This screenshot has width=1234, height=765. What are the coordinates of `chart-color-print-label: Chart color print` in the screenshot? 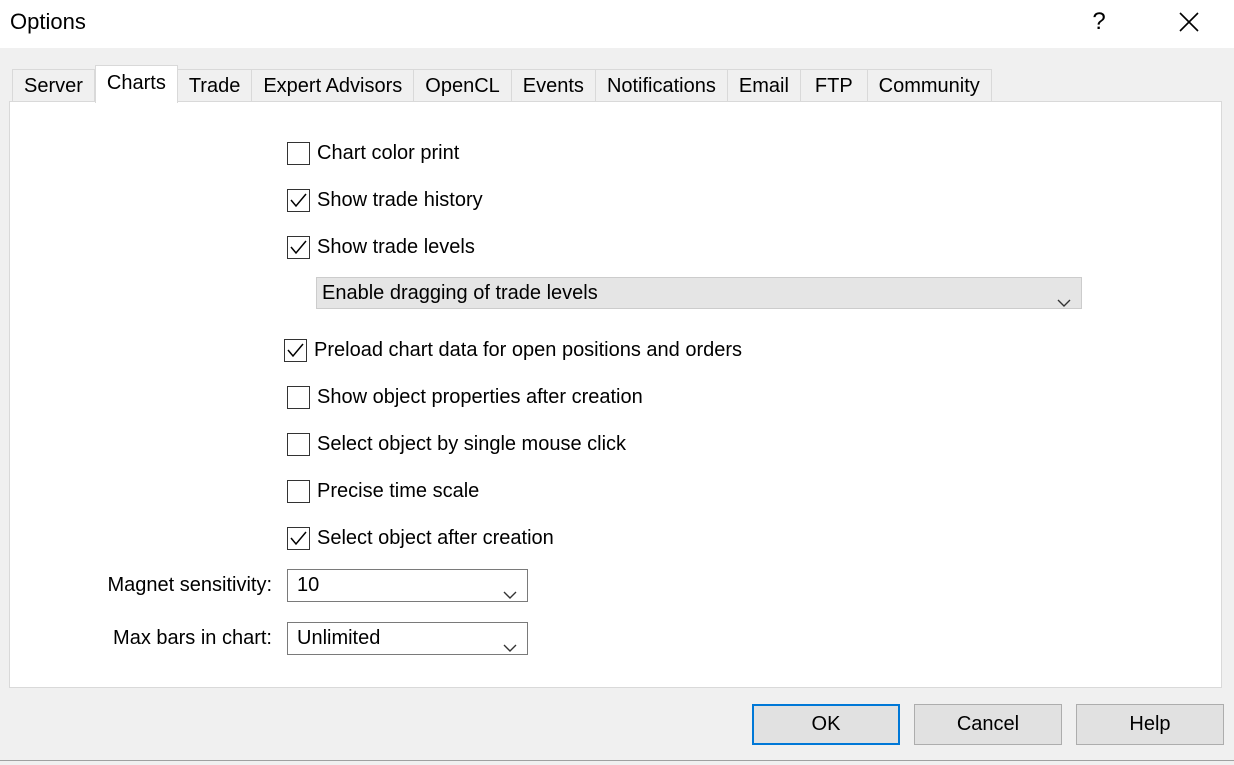 It's located at (388, 153).